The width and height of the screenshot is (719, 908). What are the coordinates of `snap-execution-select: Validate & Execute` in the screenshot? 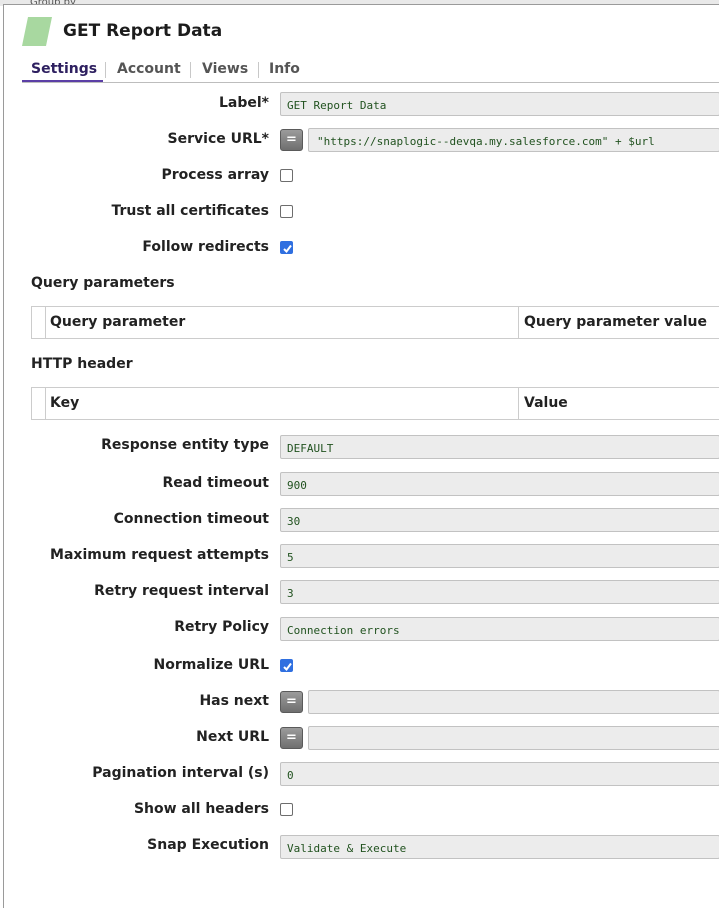 It's located at (499, 847).